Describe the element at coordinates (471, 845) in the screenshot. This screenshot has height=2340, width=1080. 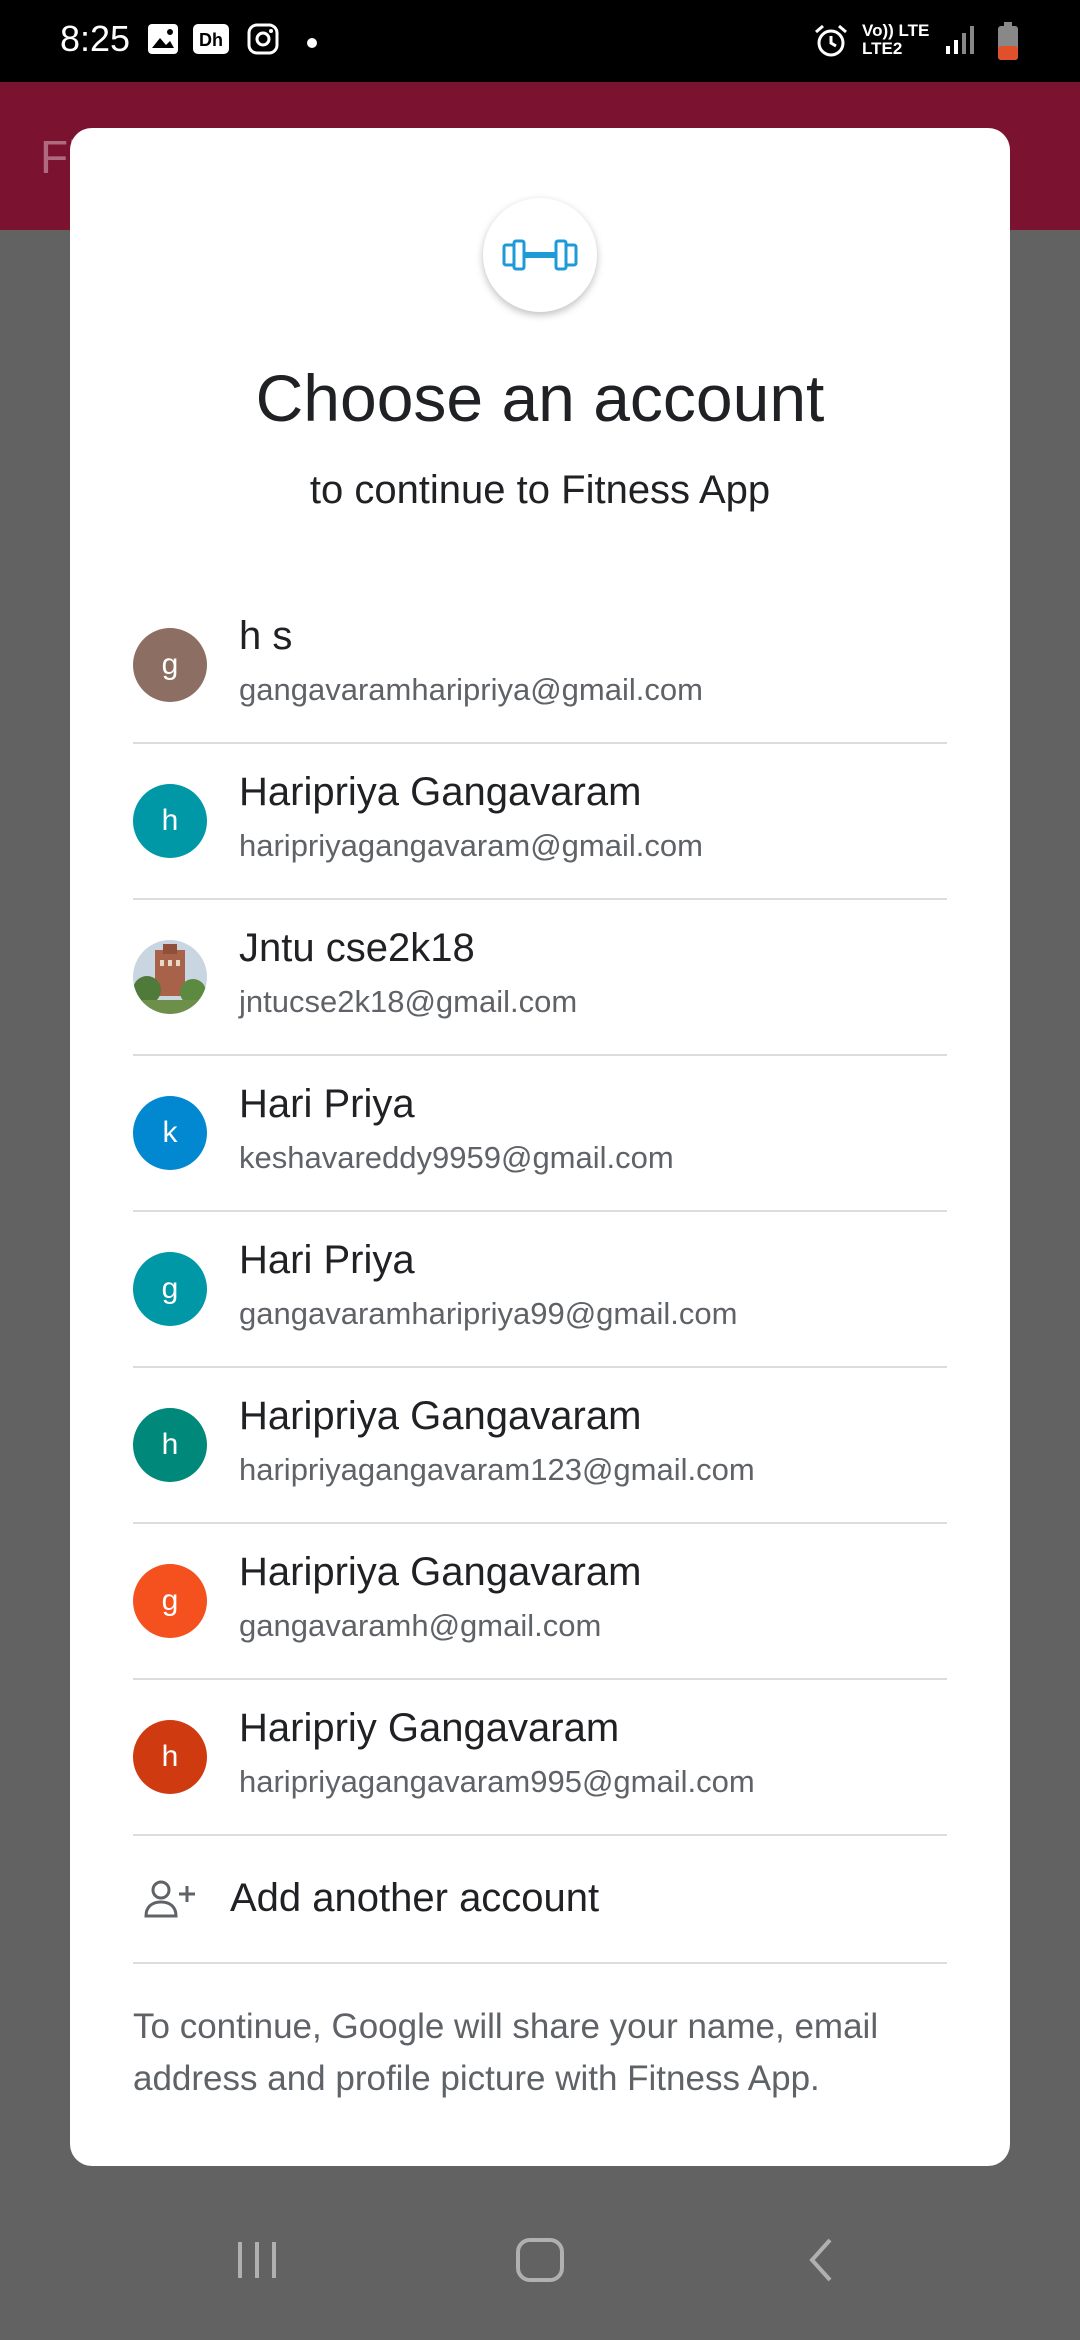
I see `account-email: haripriyagangavaram@gmail.com` at that location.